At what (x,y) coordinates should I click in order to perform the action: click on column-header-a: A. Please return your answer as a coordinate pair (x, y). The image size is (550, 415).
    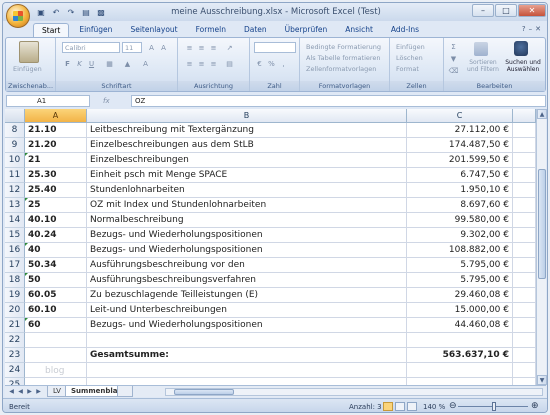
    Looking at the image, I should click on (56, 116).